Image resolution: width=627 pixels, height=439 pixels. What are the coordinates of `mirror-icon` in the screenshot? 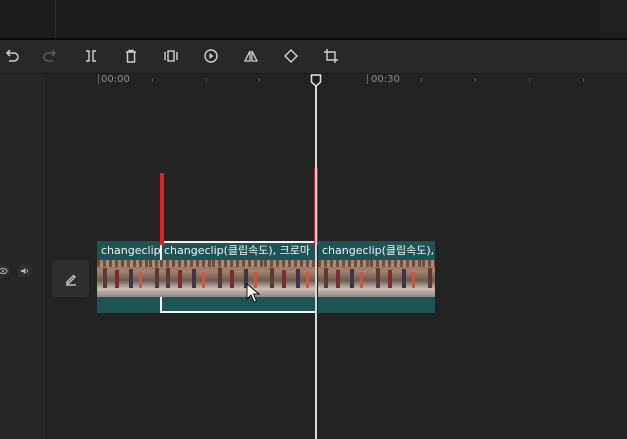 It's located at (251, 56).